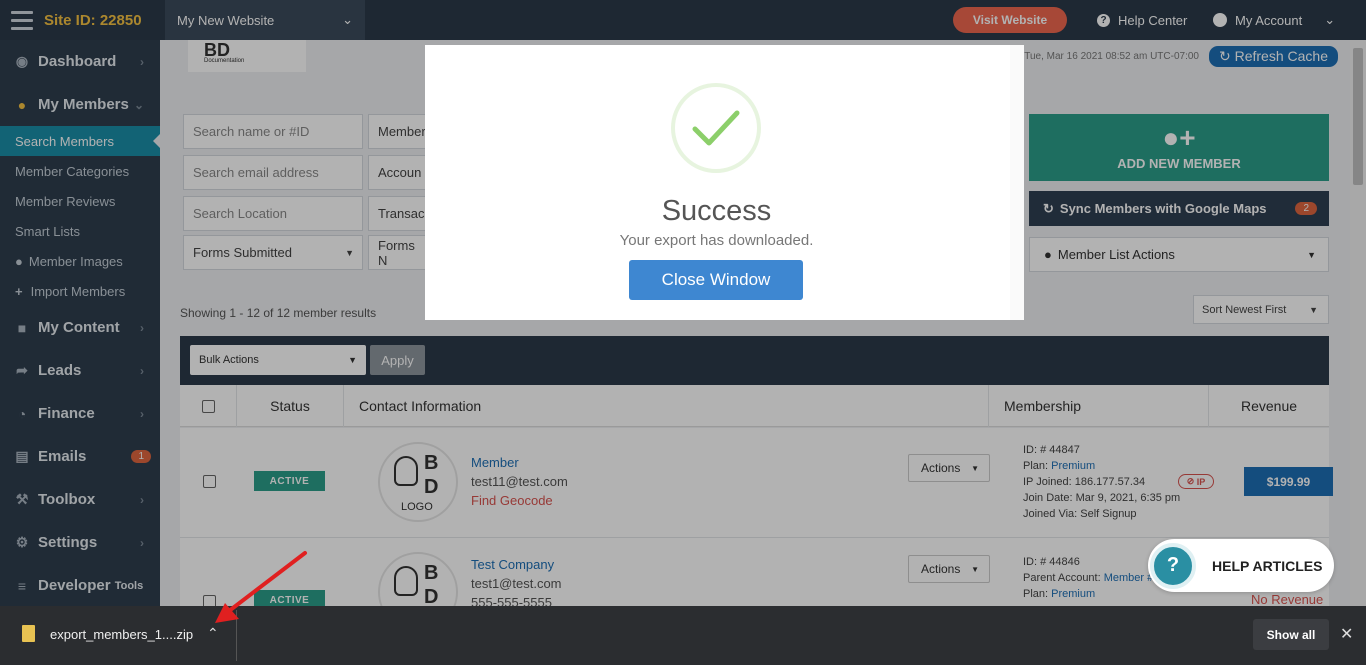  What do you see at coordinates (1173, 565) in the screenshot?
I see `question-icon: ?` at bounding box center [1173, 565].